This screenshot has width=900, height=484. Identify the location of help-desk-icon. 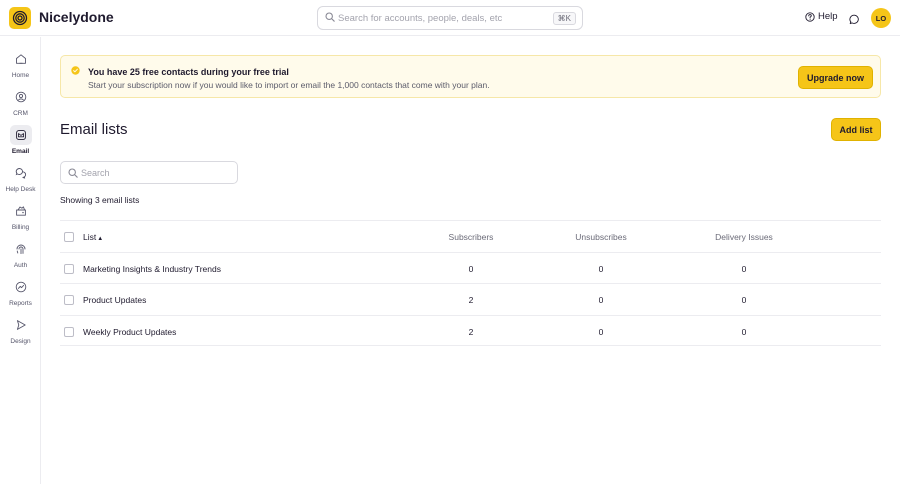
(20, 173).